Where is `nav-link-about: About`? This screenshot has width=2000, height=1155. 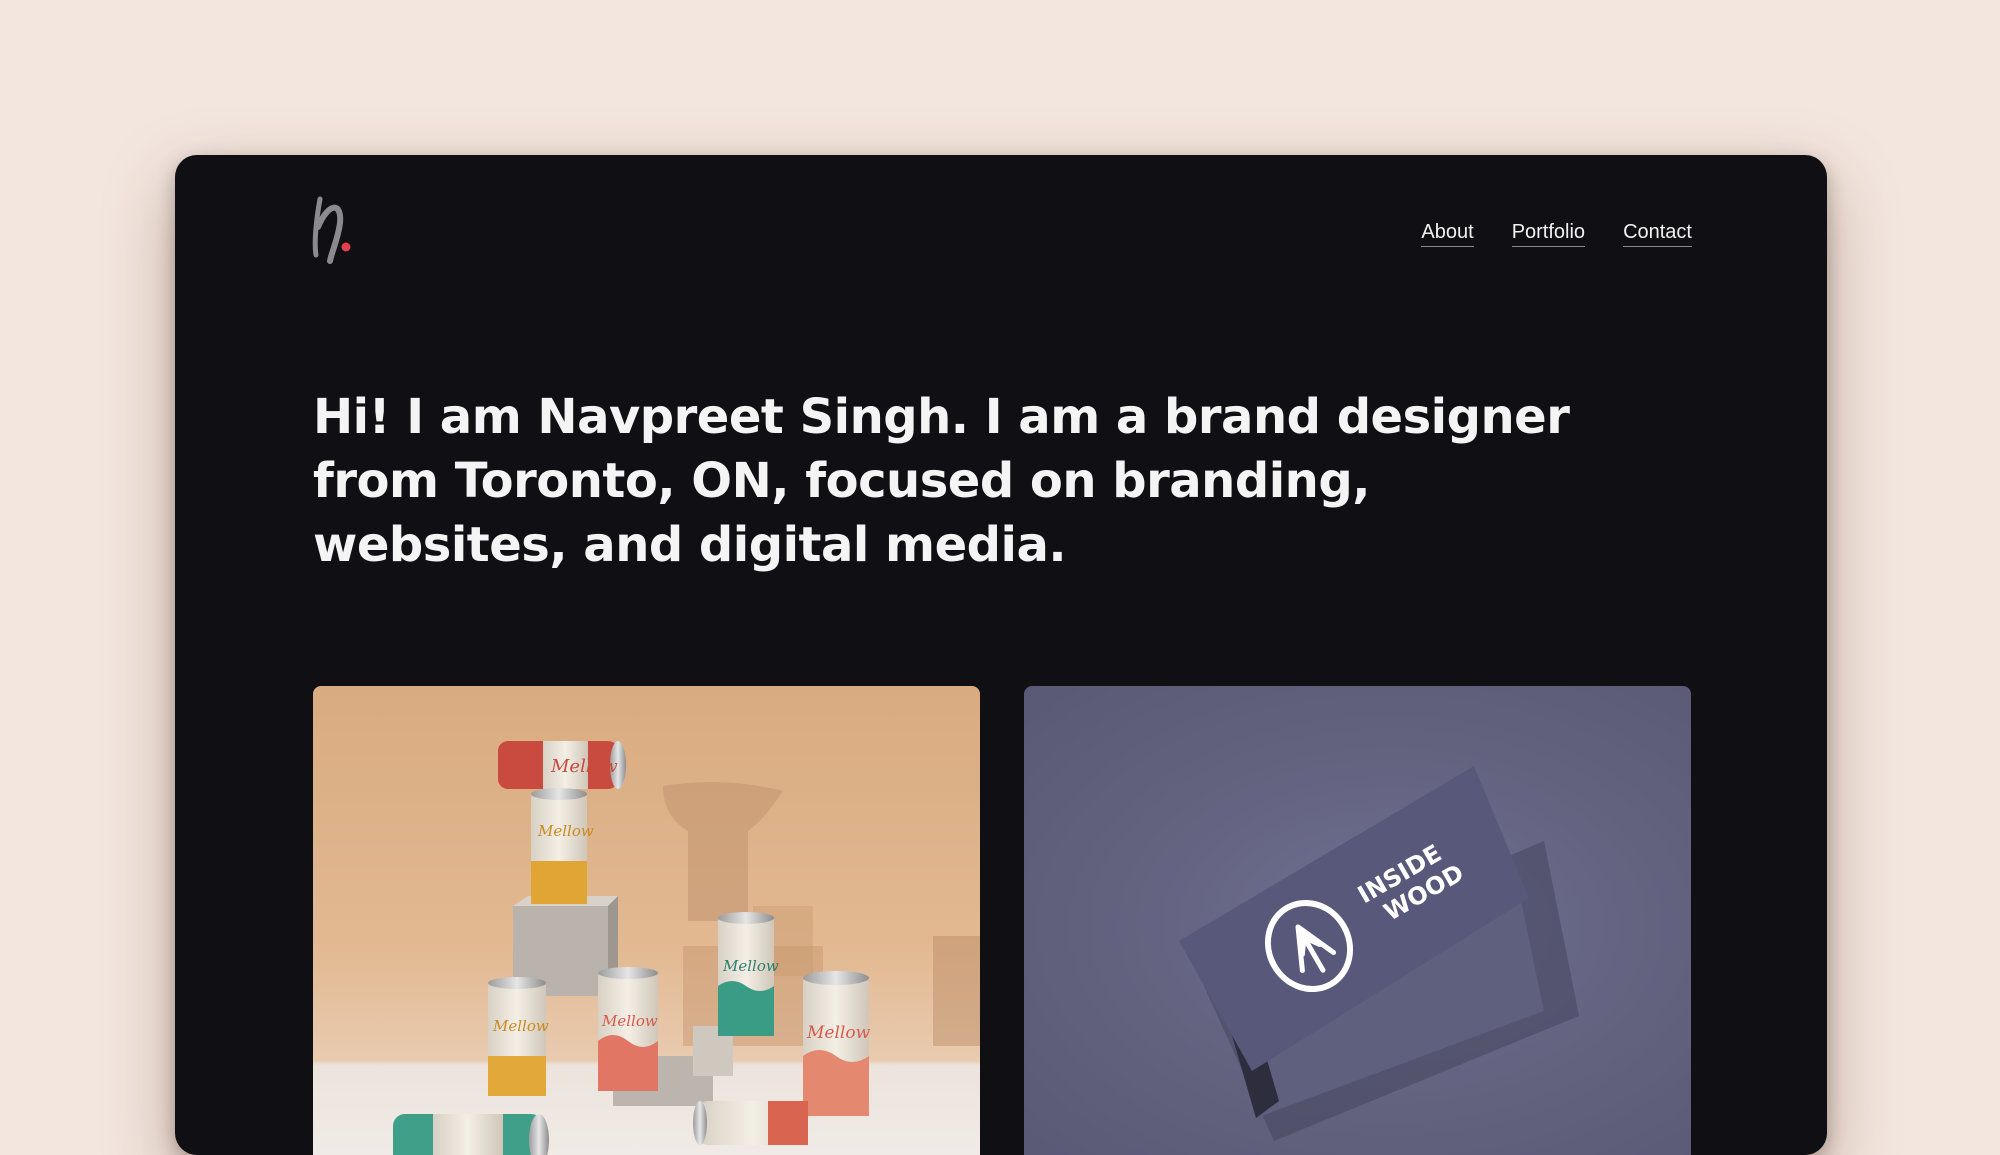 nav-link-about: About is located at coordinates (1447, 234).